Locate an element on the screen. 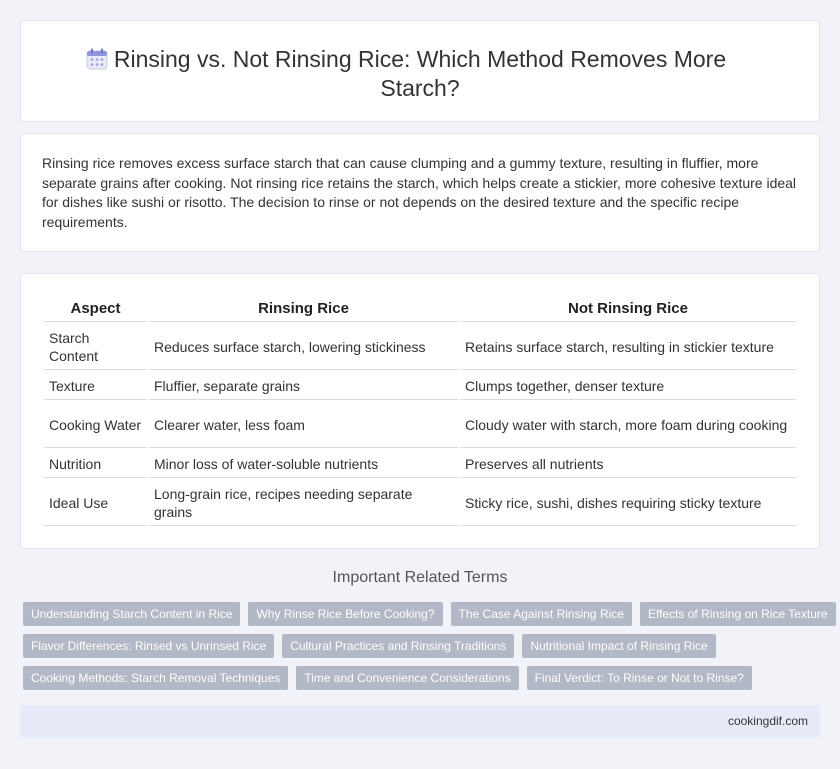  related-term-tag: Understanding Starch Content in Rice is located at coordinates (132, 614).